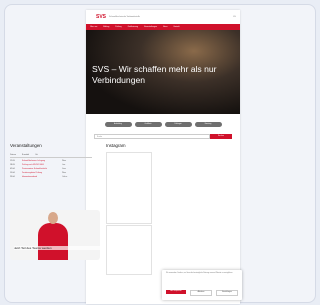  I want to click on table-row: 12.03. Schweißfachmann Lehrgang Wien, so click(51, 161).